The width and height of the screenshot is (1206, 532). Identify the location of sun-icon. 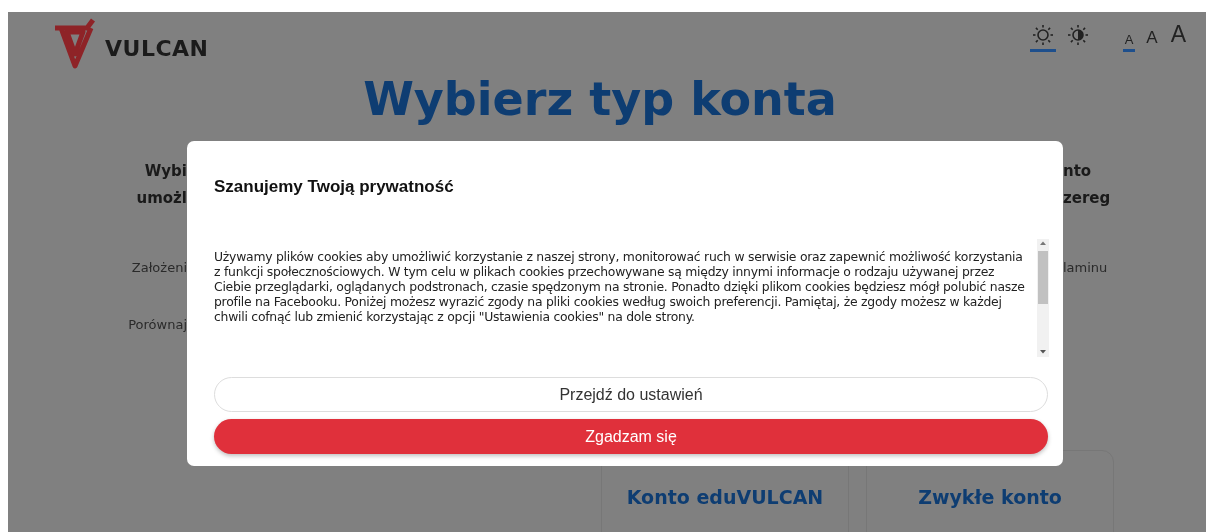
(1042, 35).